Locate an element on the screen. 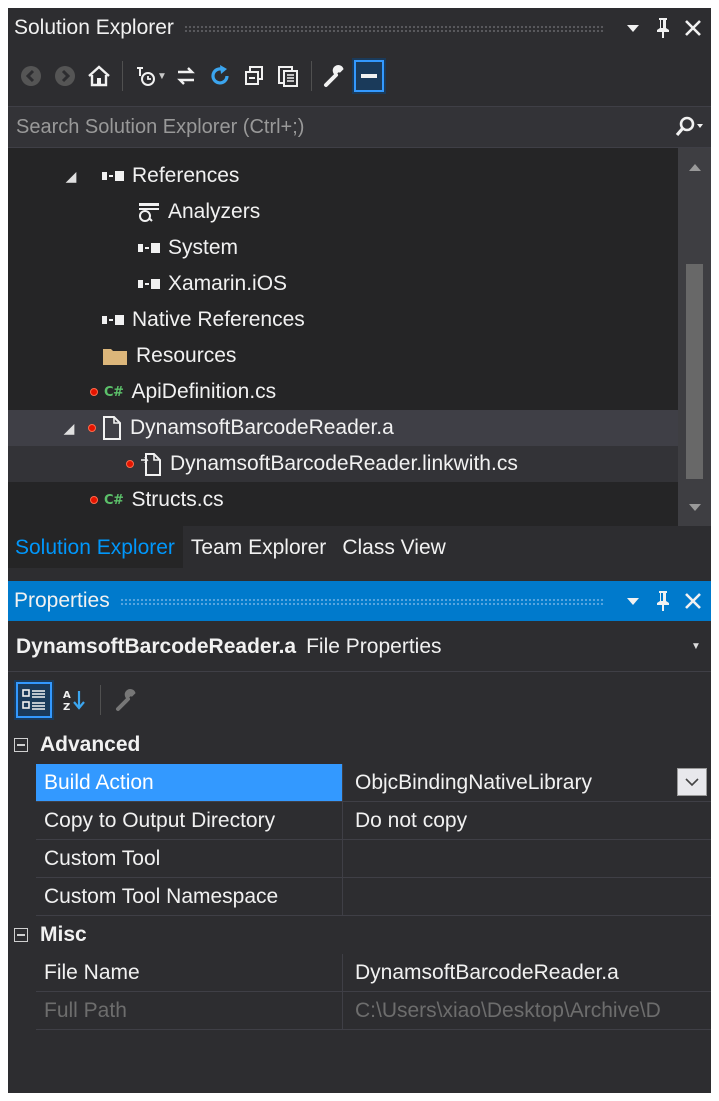  tree-item-apidefinition-cs: C# ApiDefinition.cs is located at coordinates (343, 392).